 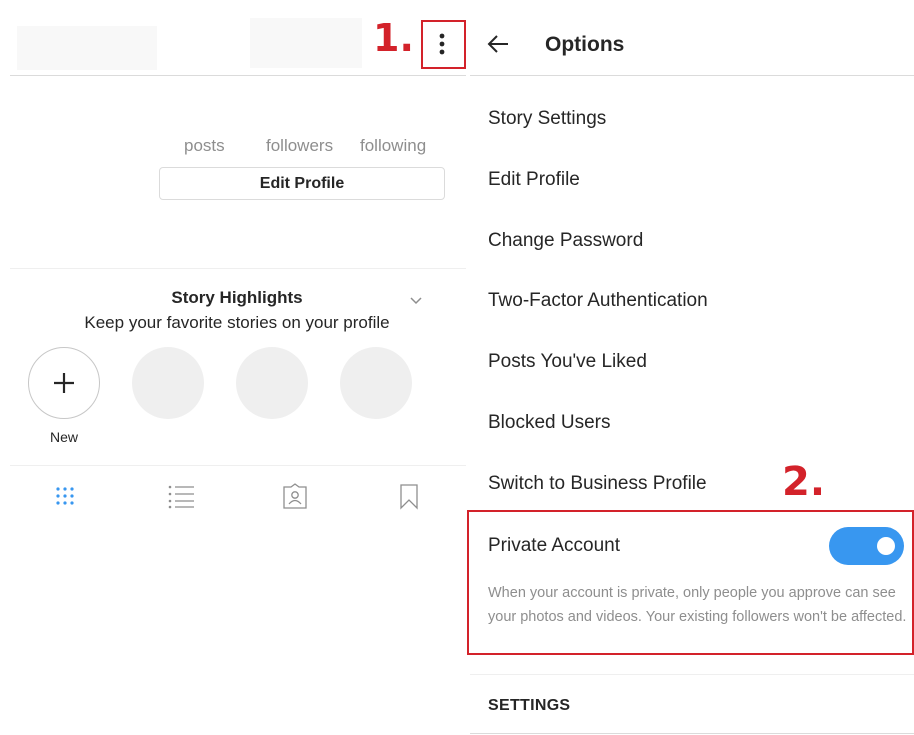 What do you see at coordinates (498, 44) in the screenshot?
I see `back-arrow-icon` at bounding box center [498, 44].